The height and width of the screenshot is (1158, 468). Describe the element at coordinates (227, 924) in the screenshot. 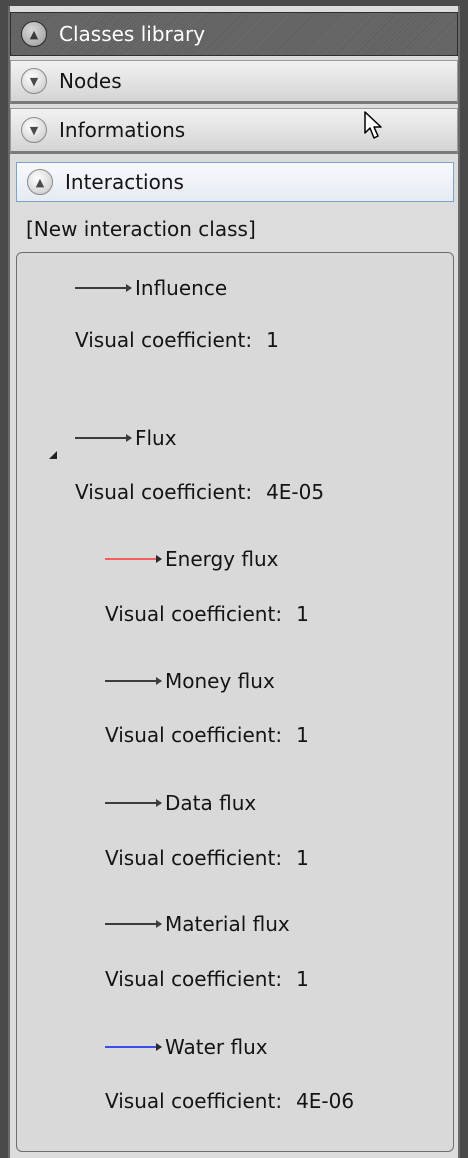

I see `interaction-name: Material flux` at that location.